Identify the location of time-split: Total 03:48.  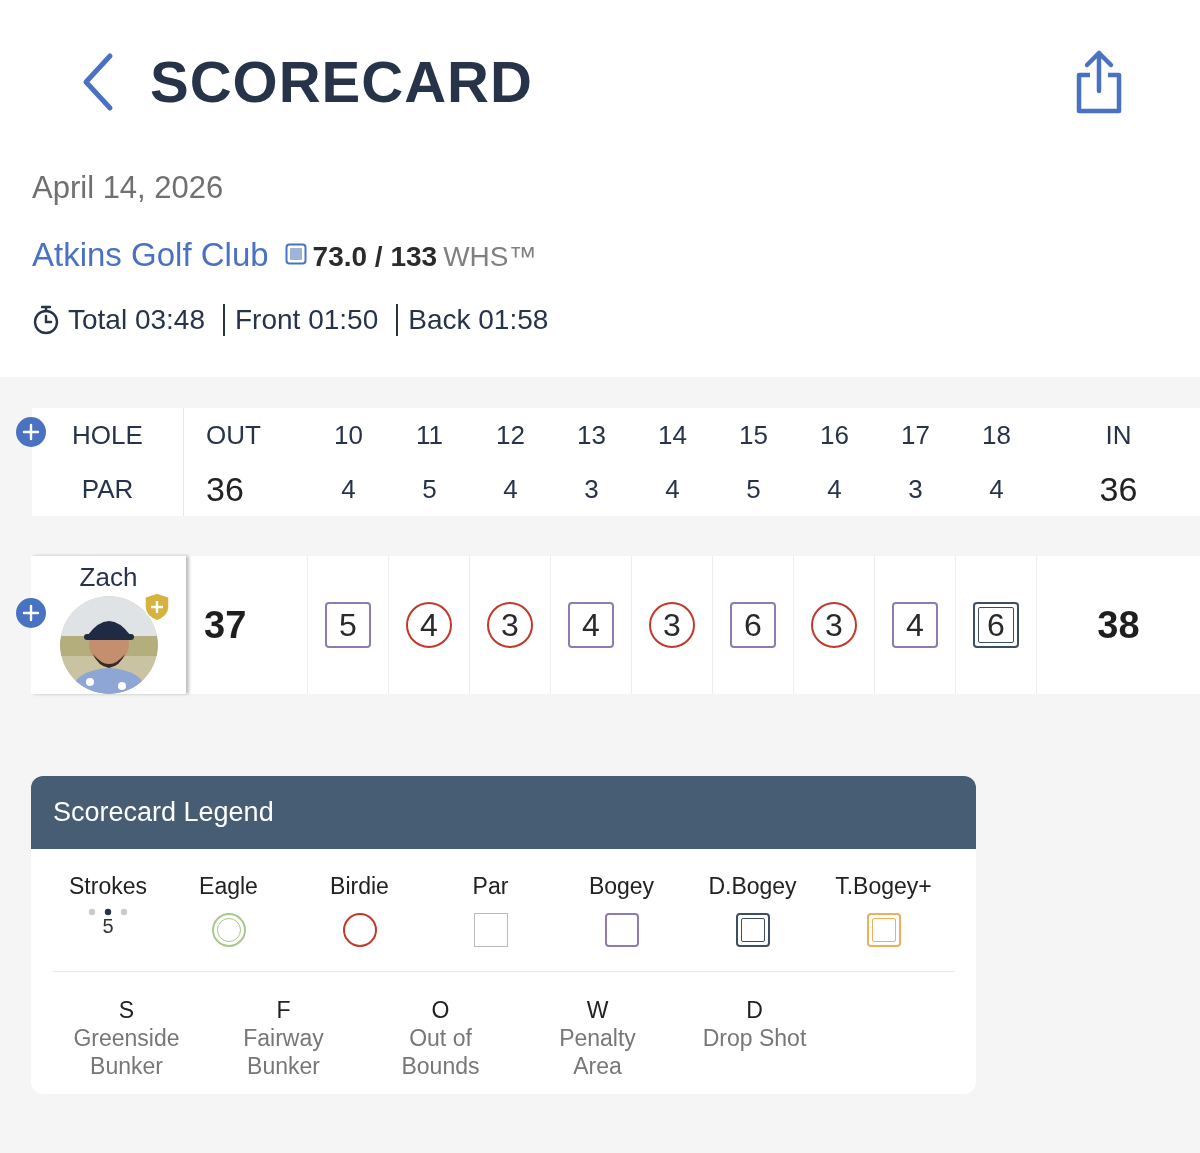
(136, 320).